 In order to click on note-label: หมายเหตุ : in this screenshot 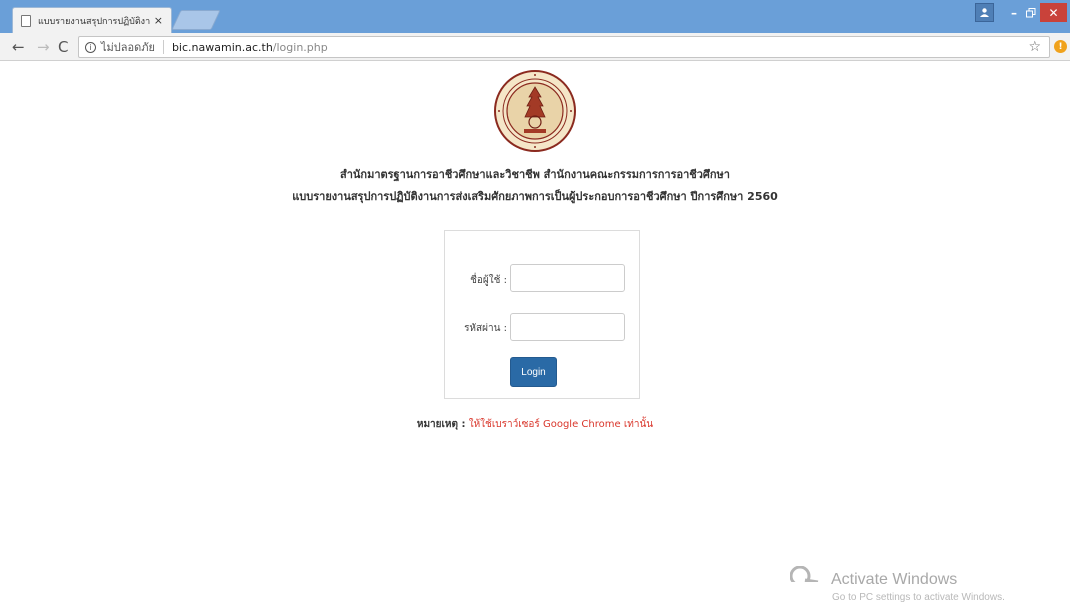, I will do `click(441, 424)`.